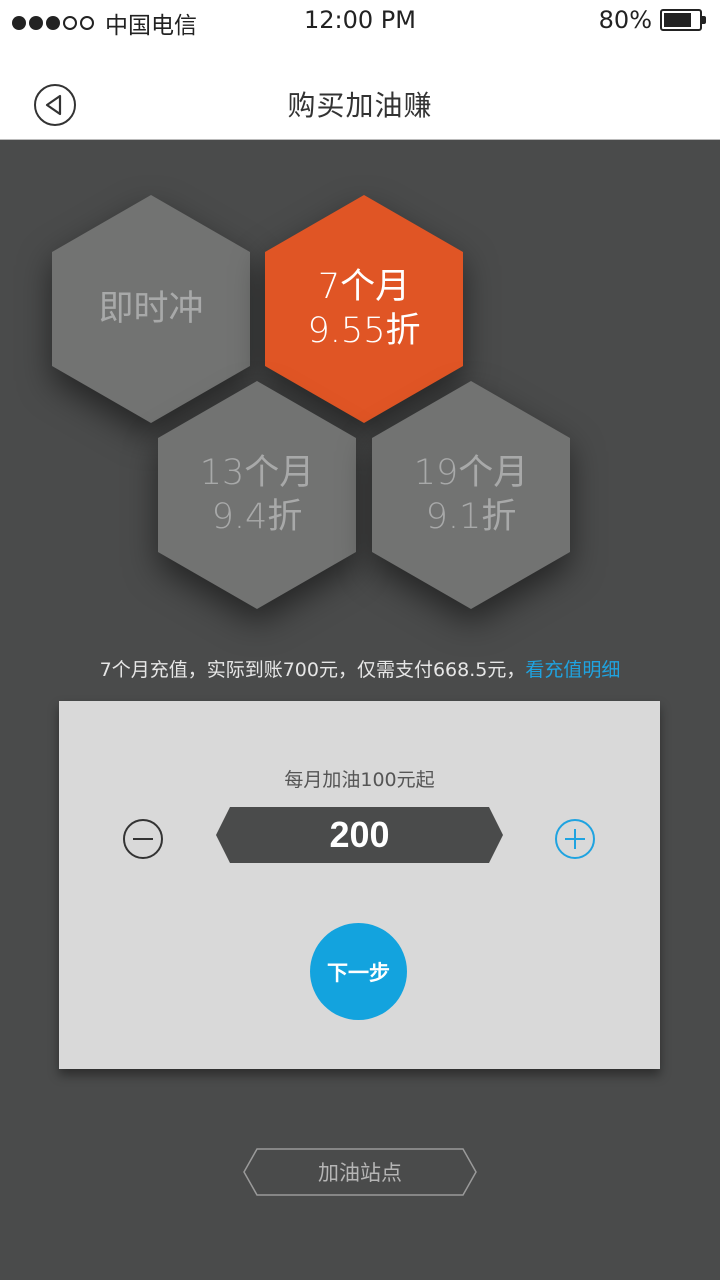 The height and width of the screenshot is (1280, 720). I want to click on gas-station-button: 加油站点, so click(360, 1172).